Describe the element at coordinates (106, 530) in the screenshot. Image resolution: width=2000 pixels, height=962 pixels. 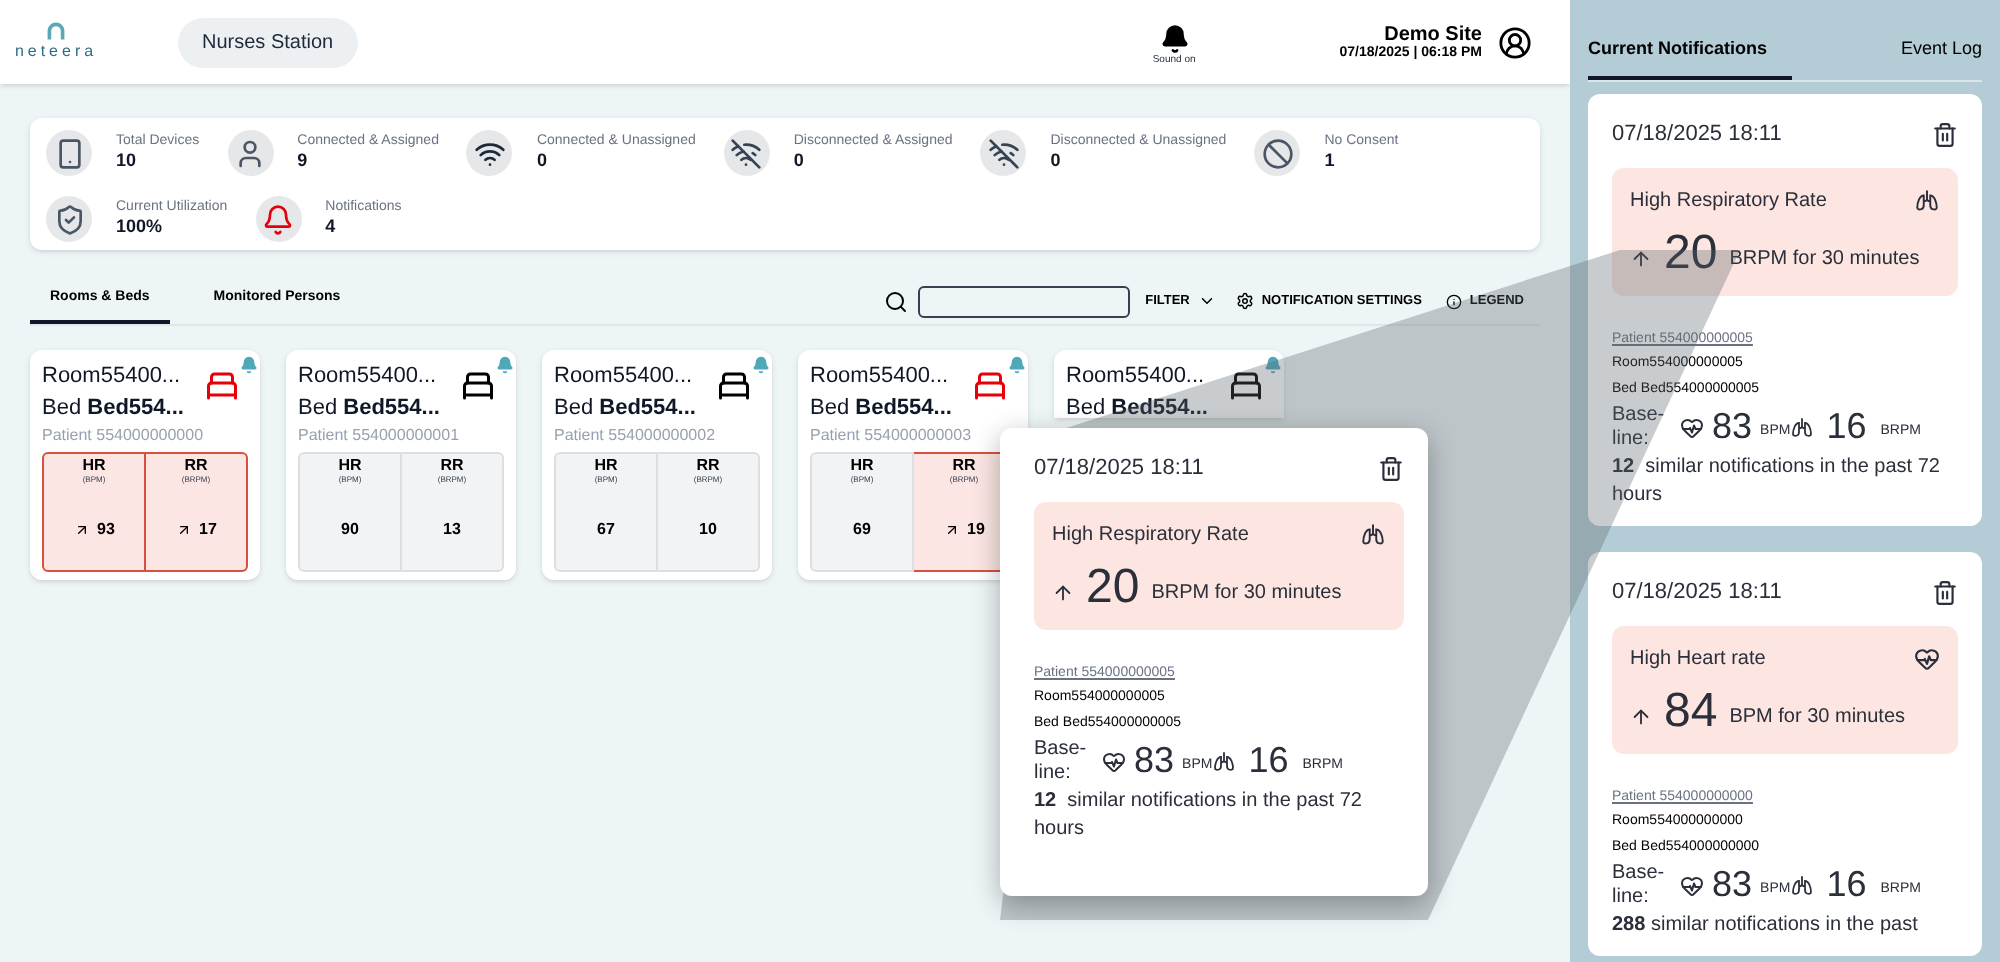
I see `vital-value: 93` at that location.